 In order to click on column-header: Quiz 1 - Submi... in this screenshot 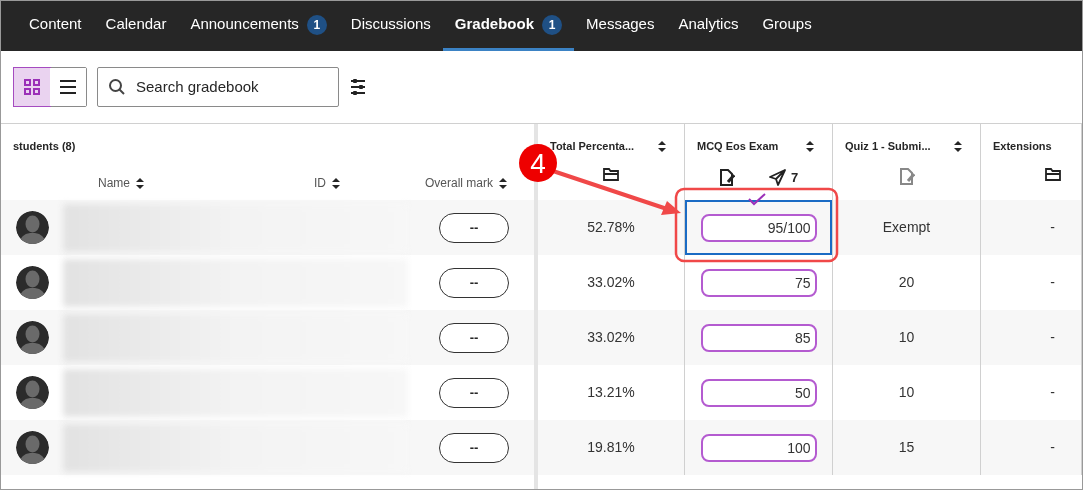, I will do `click(888, 146)`.